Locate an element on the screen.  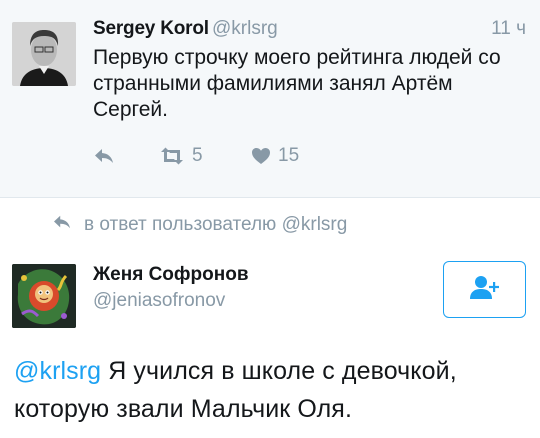
timestamp: 11 ч is located at coordinates (508, 29).